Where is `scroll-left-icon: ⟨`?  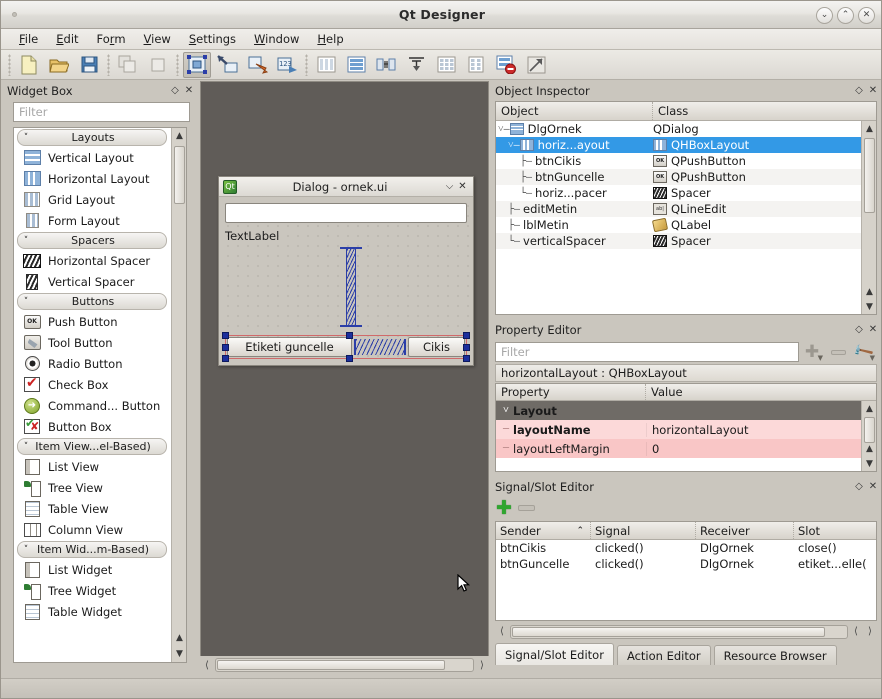
scroll-left-icon: ⟨ is located at coordinates (502, 631).